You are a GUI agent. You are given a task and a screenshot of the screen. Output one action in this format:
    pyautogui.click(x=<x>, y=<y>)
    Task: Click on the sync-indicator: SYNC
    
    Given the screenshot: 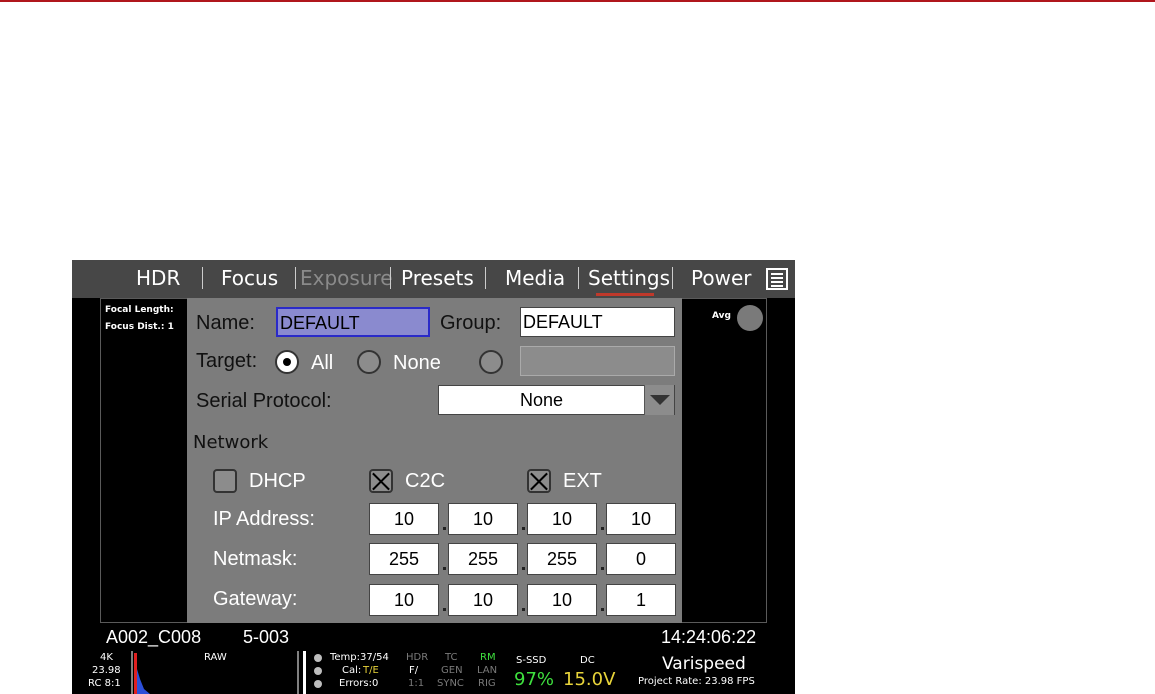 What is the action you would take?
    pyautogui.click(x=450, y=683)
    